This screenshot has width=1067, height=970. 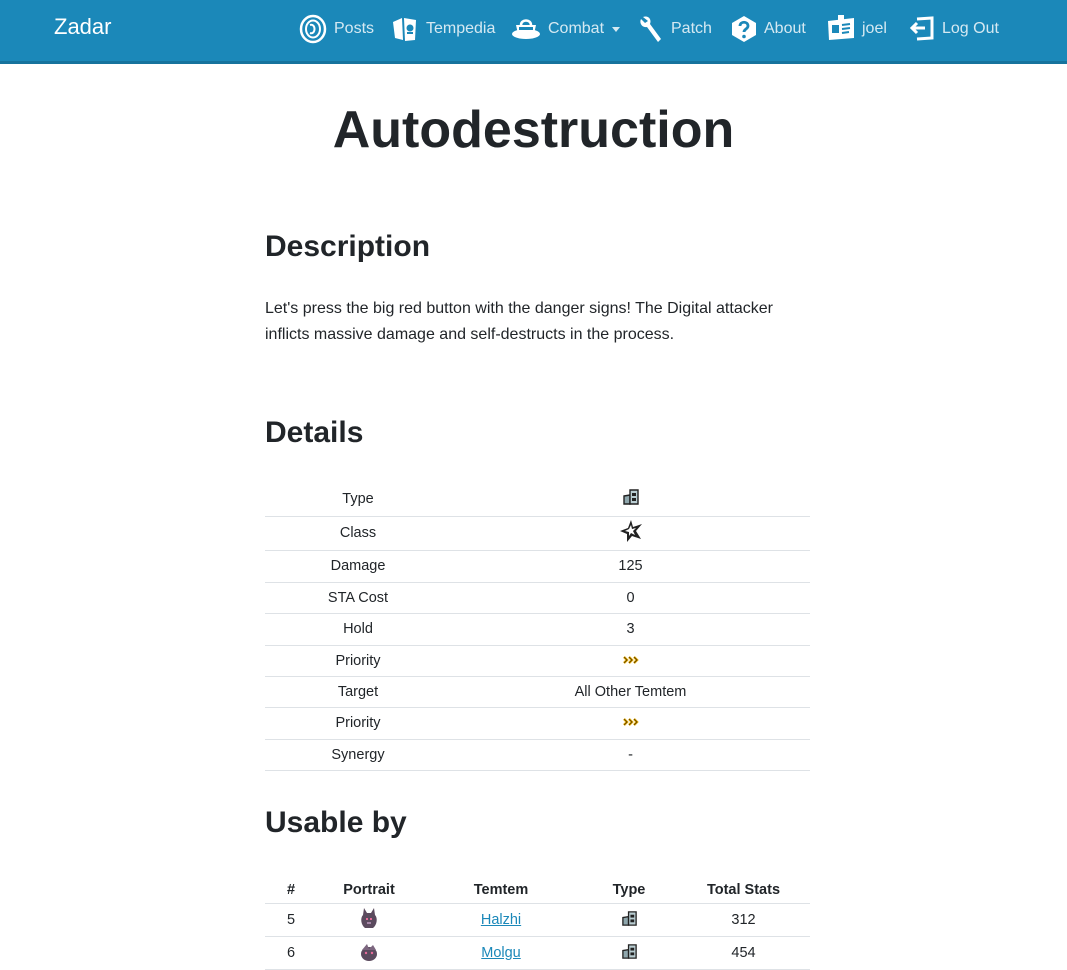 What do you see at coordinates (336, 822) in the screenshot?
I see `usable-by-heading: Usable by` at bounding box center [336, 822].